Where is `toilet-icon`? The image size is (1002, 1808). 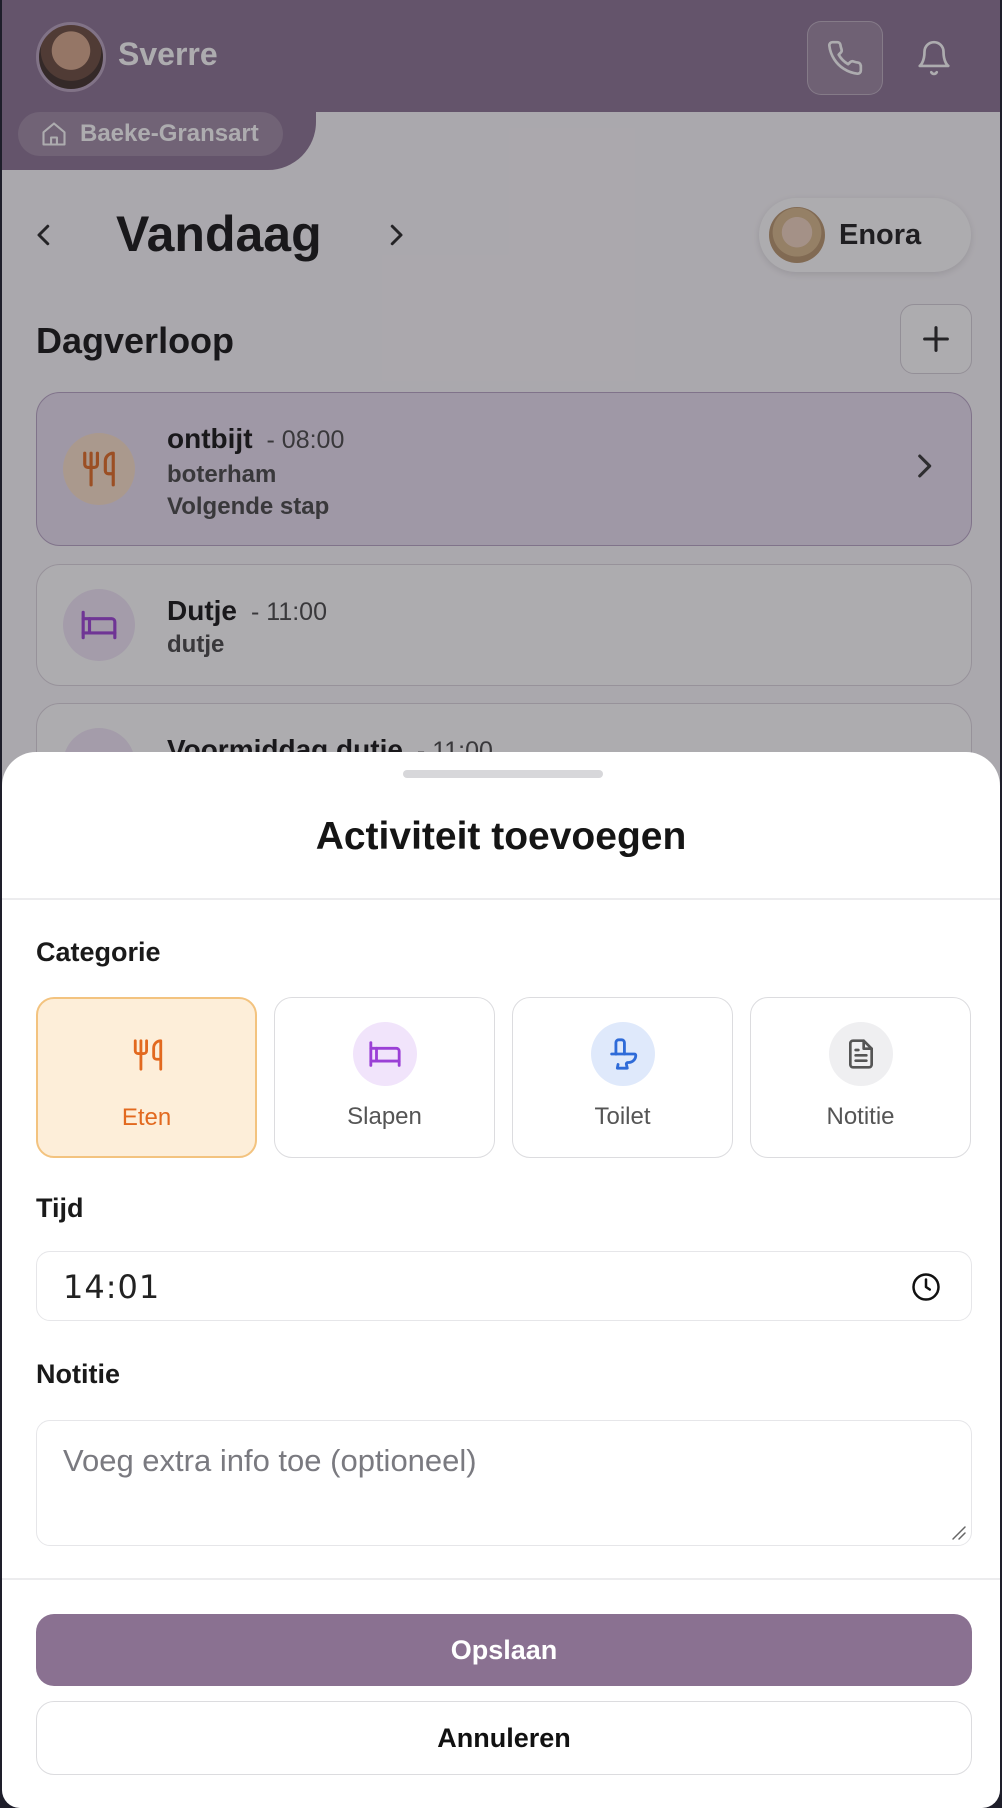
toilet-icon is located at coordinates (624, 1054).